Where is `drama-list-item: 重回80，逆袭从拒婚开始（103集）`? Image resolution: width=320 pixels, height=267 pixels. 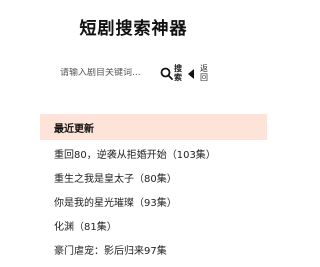
drama-list-item: 重回80，逆袭从拒婚开始（103集） is located at coordinates (160, 153).